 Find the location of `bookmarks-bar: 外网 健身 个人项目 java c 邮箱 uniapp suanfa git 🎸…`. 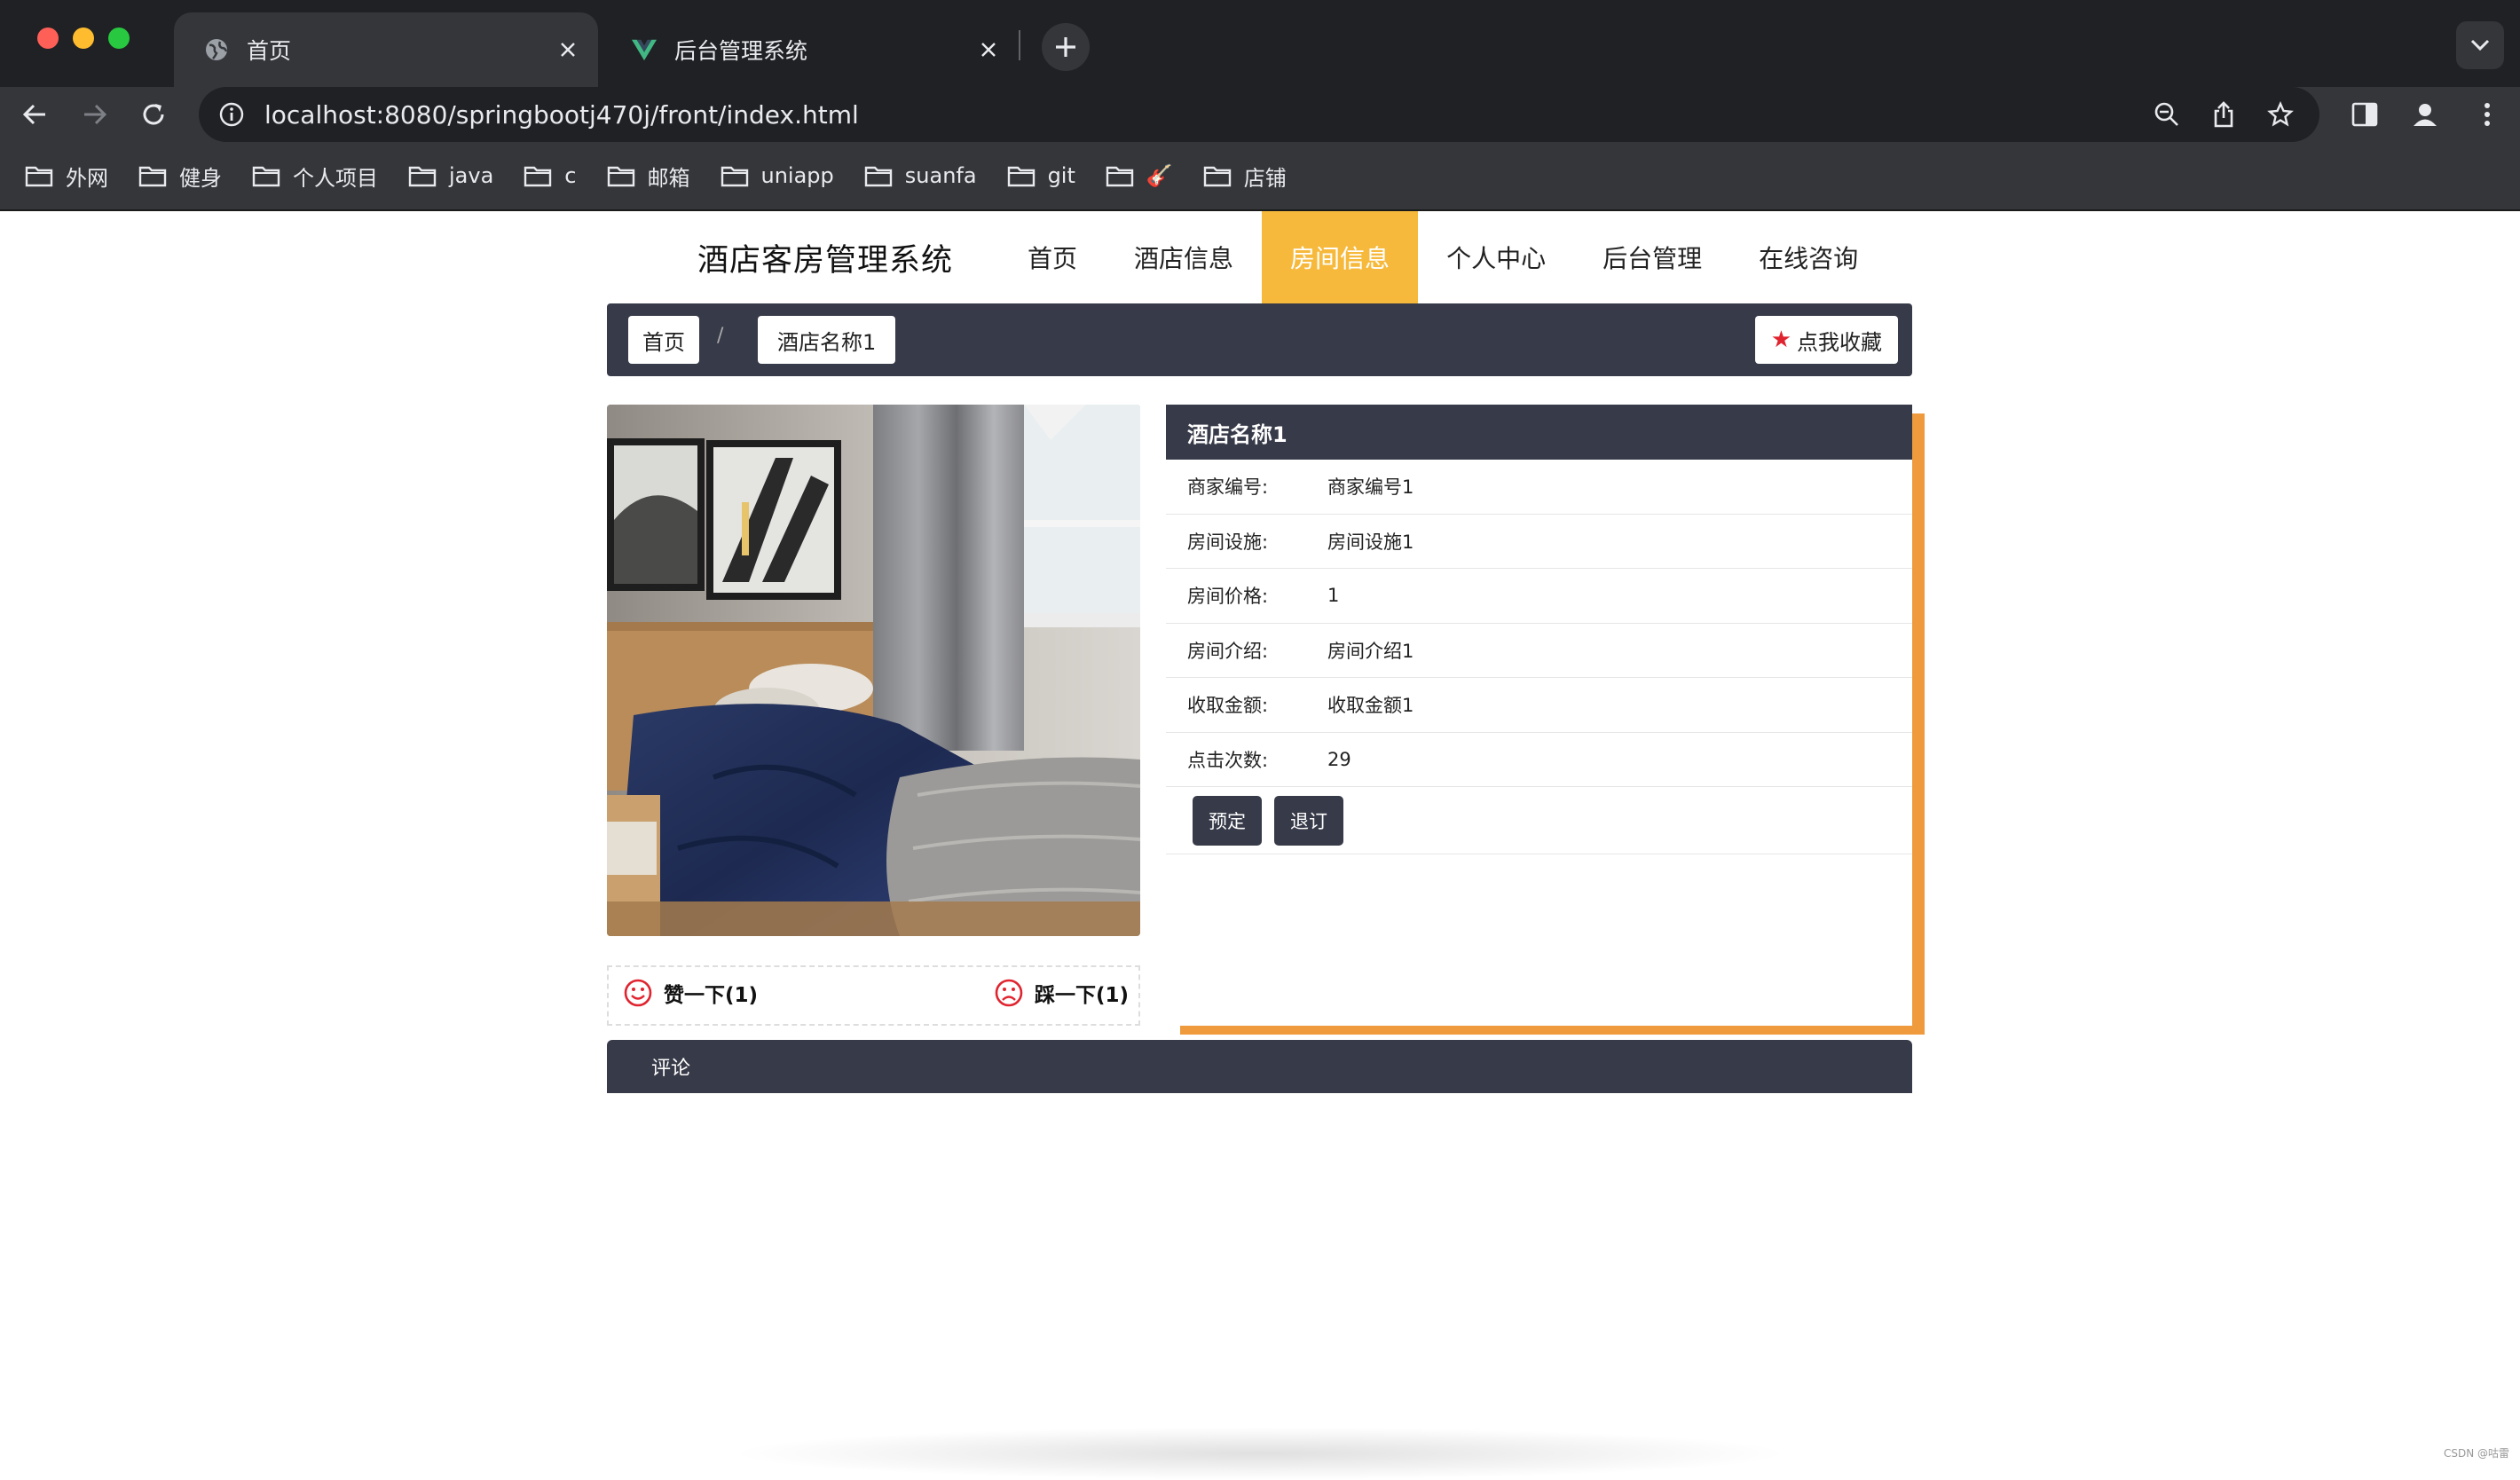

bookmarks-bar: 外网 健身 个人项目 java c 邮箱 uniapp suanfa git 🎸… is located at coordinates (1260, 176).